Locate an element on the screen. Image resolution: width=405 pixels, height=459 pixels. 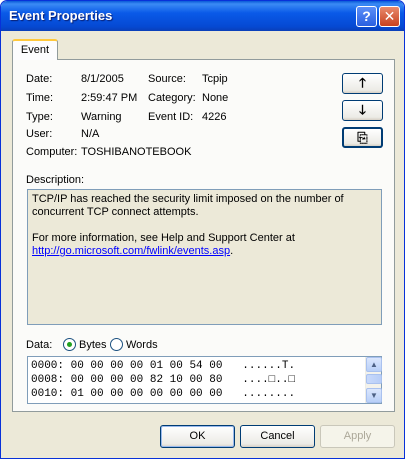
arrow-down-icon: 🡓 is located at coordinates (362, 109).